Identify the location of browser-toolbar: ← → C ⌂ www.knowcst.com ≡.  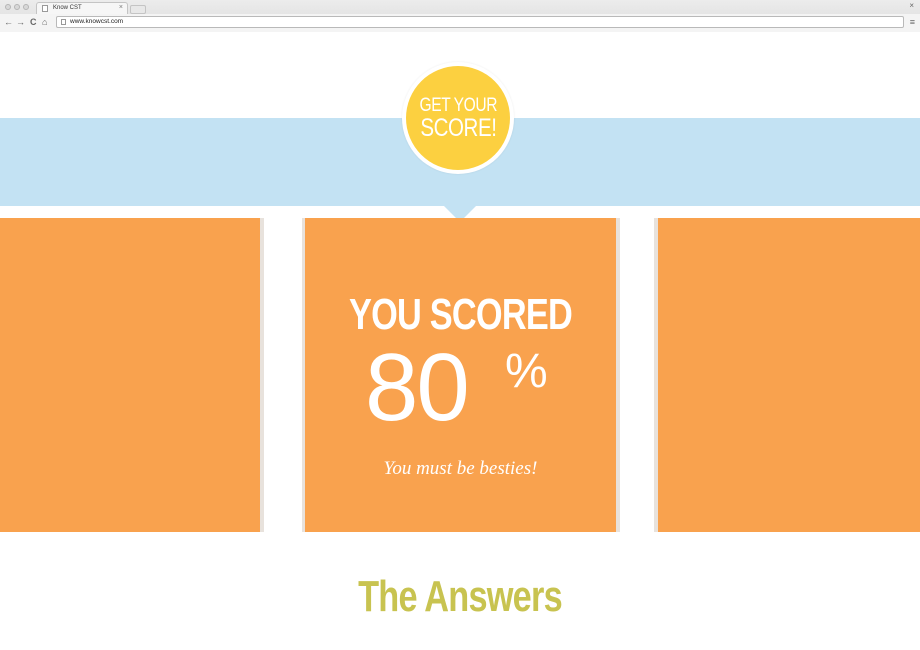
(460, 23).